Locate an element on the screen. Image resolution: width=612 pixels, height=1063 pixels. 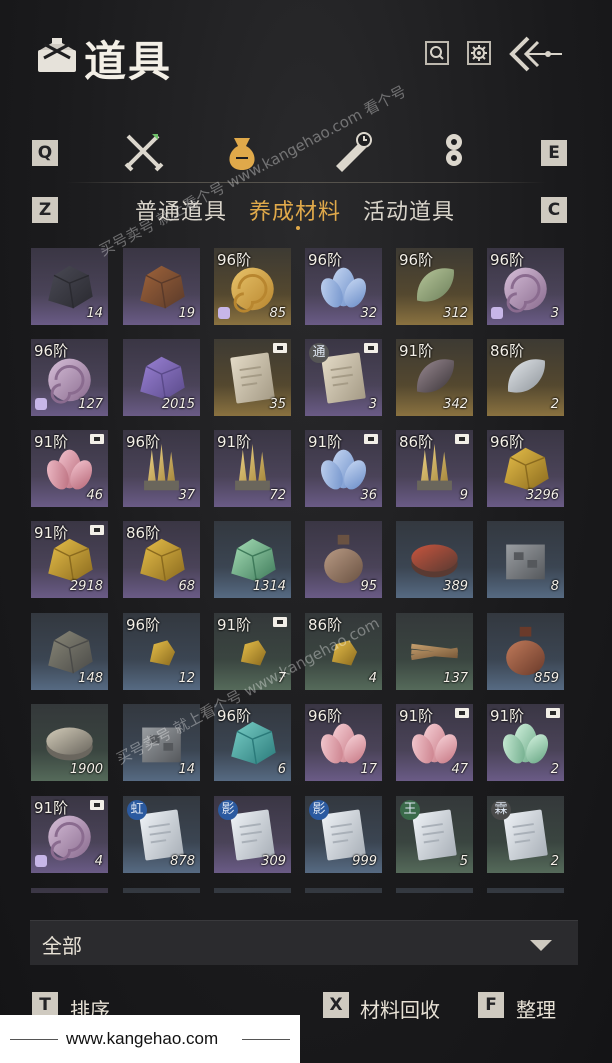
tab-event-items: 活动道具 is located at coordinates (409, 210).